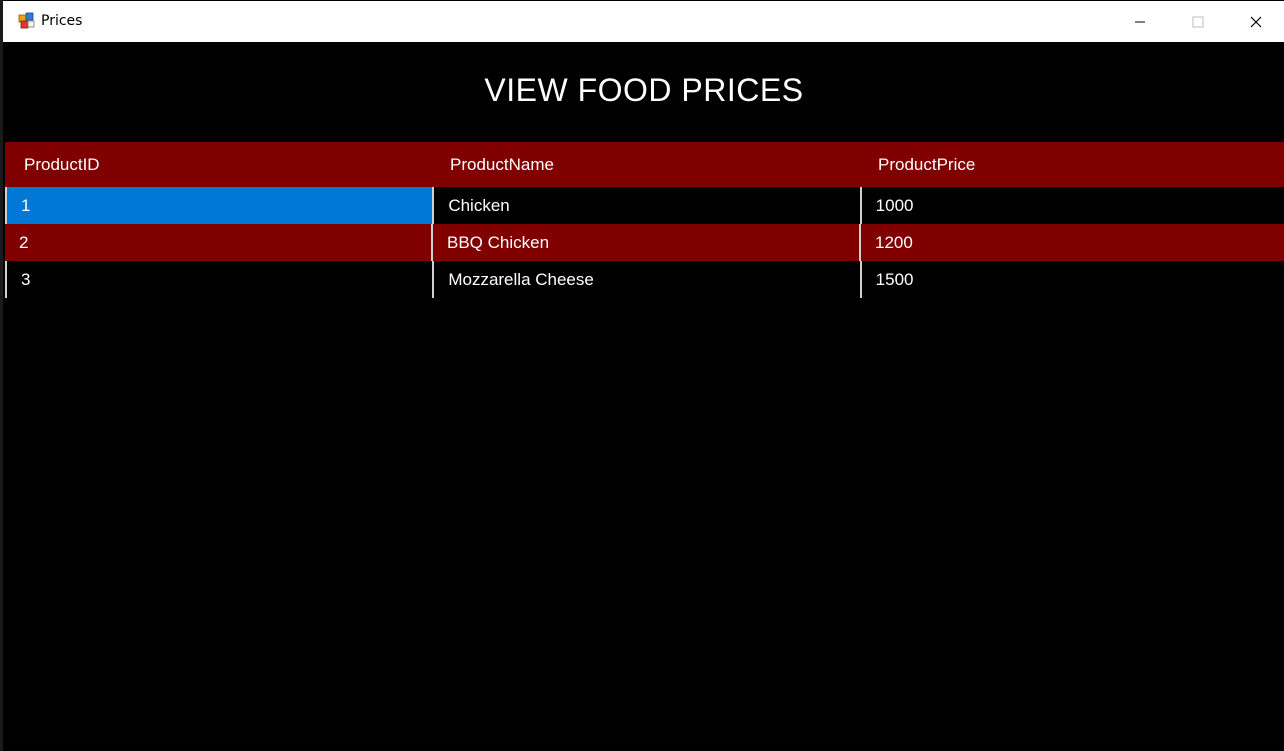 Image resolution: width=1284 pixels, height=751 pixels. I want to click on cell-productname: BBQ Chicken, so click(645, 242).